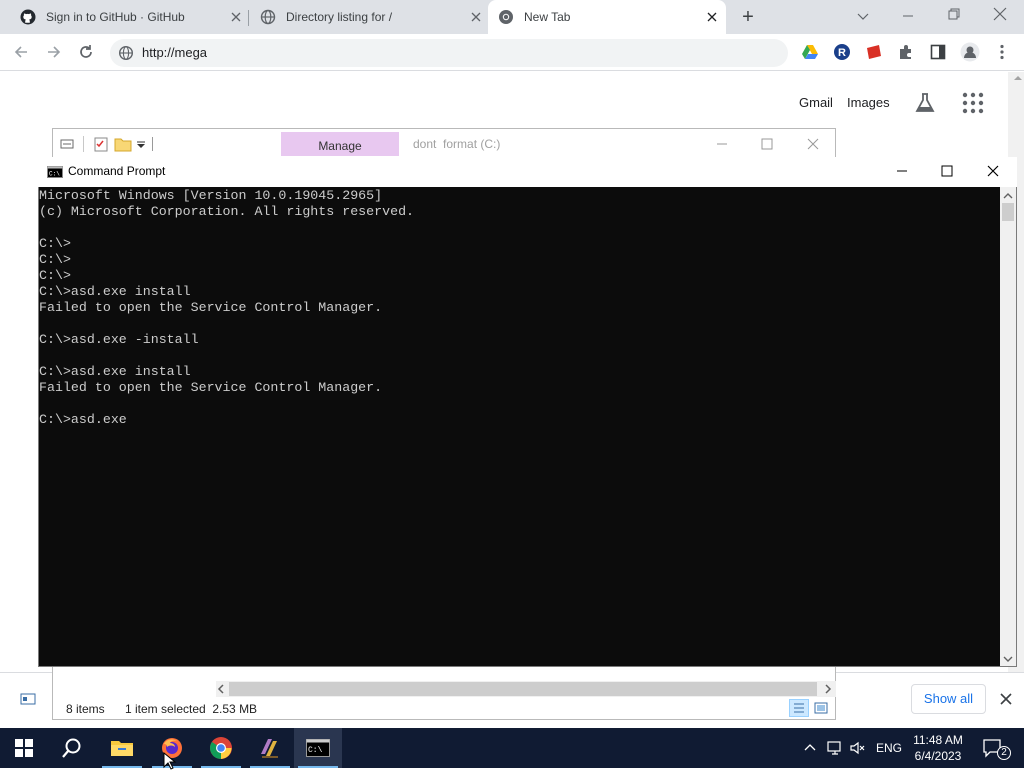  Describe the element at coordinates (993, 171) in the screenshot. I see `cmd-close-icon` at that location.